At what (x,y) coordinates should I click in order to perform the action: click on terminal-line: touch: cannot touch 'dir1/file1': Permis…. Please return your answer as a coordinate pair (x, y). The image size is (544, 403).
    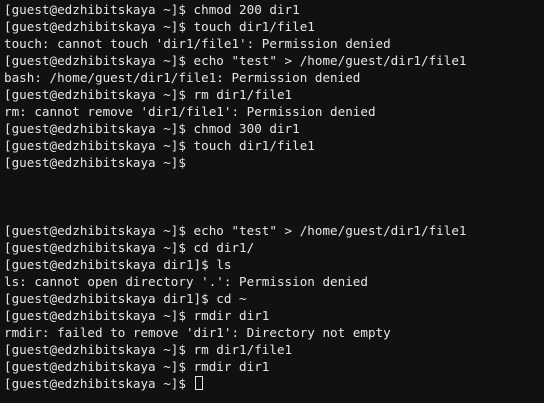
    Looking at the image, I should click on (197, 43).